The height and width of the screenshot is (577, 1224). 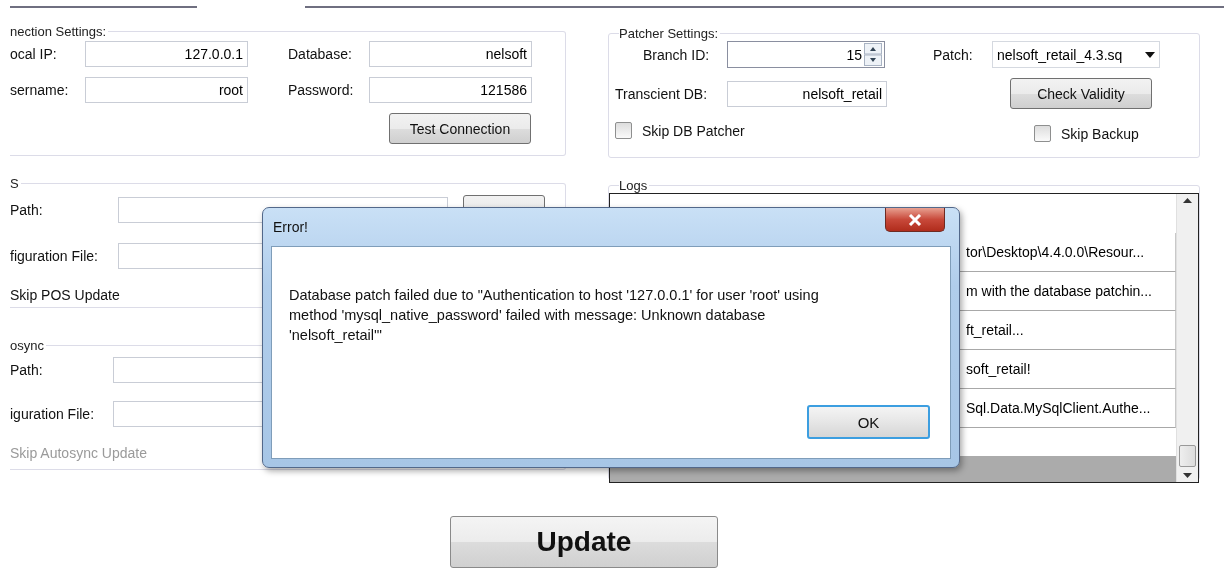 What do you see at coordinates (54, 256) in the screenshot?
I see `field-label: figuration File:` at bounding box center [54, 256].